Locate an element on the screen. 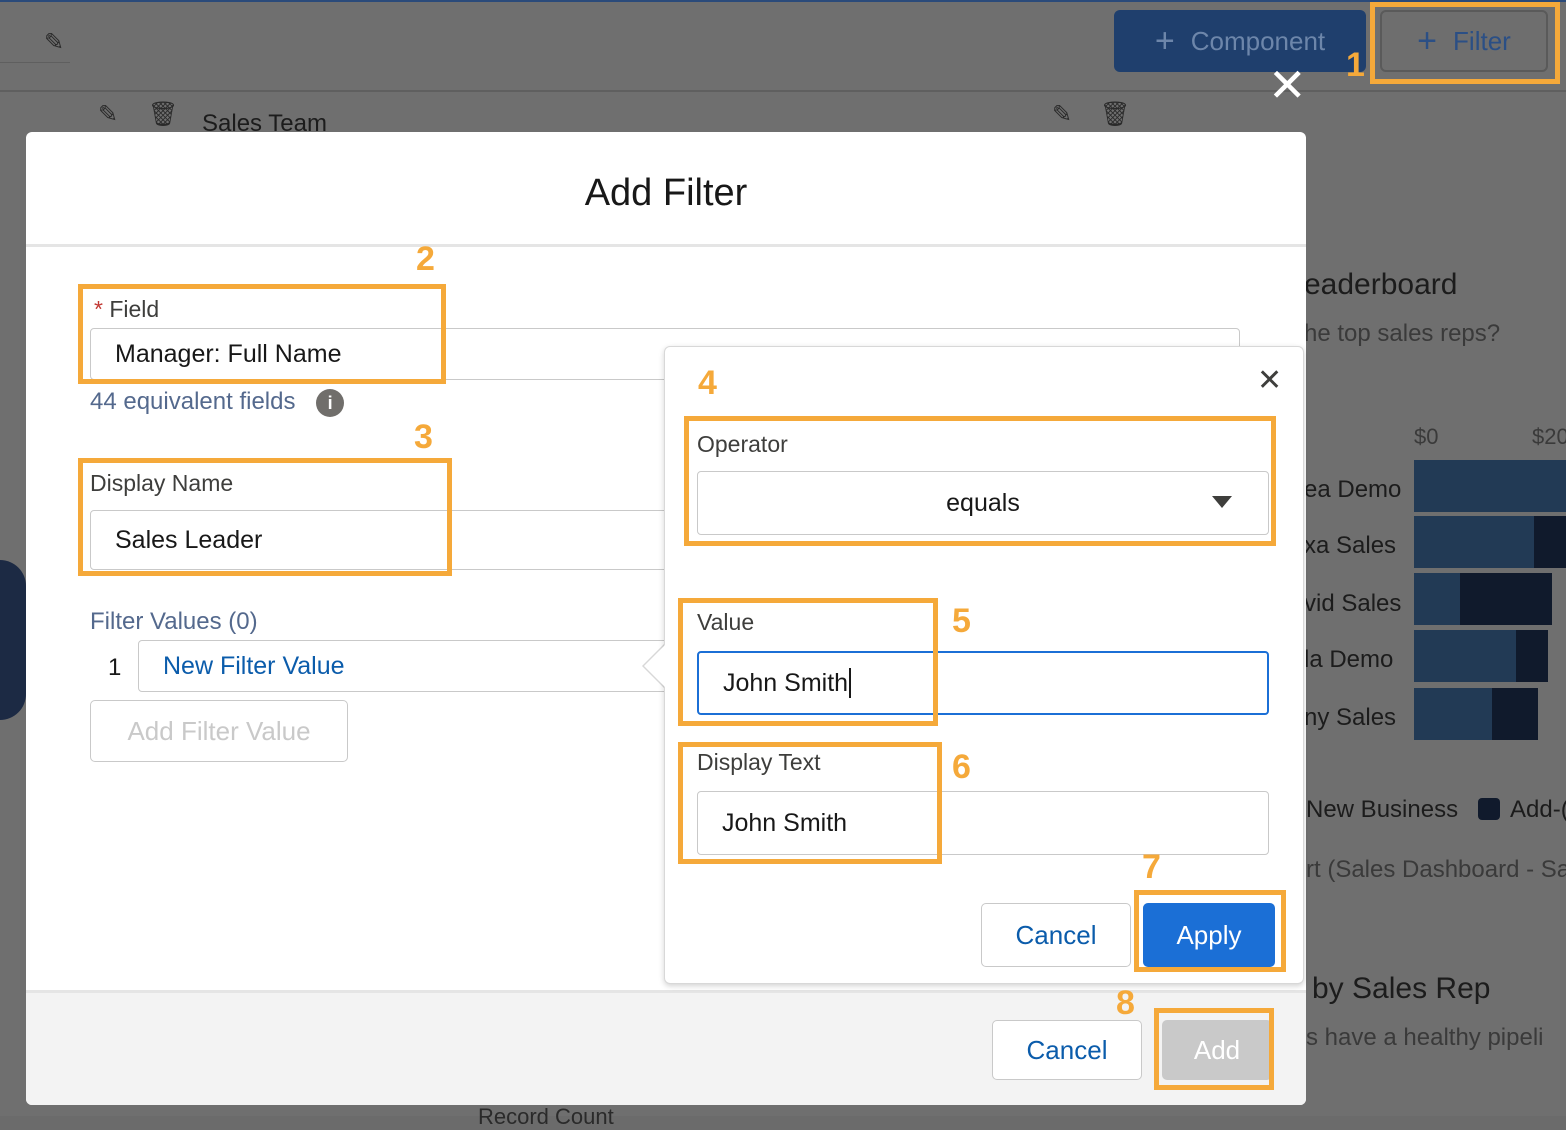 This screenshot has height=1130, width=1566. step-number-1: 1 is located at coordinates (1355, 65).